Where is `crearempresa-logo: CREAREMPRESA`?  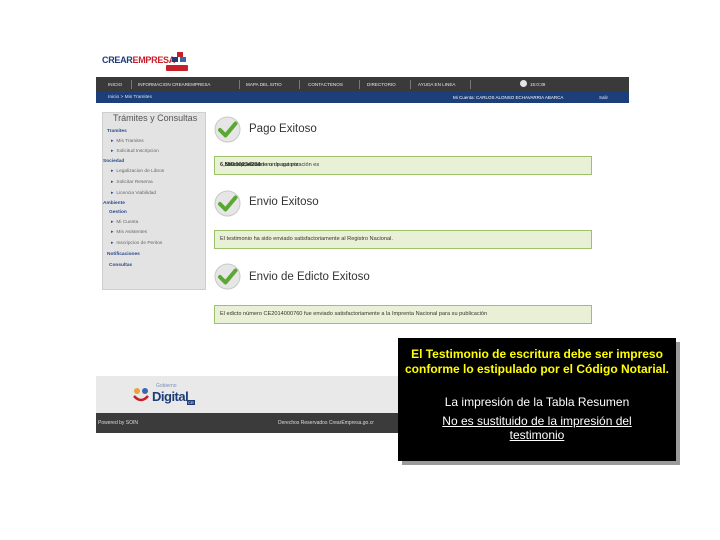
crearempresa-logo: CREAREMPRESA is located at coordinates (138, 60).